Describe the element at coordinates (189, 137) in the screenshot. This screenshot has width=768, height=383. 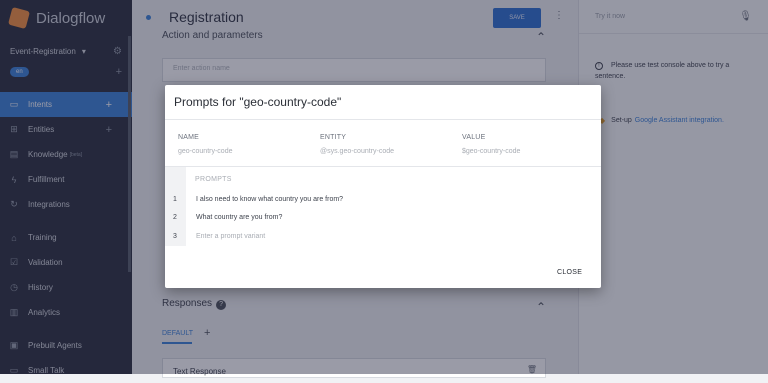
I see `name-label: NAME` at that location.